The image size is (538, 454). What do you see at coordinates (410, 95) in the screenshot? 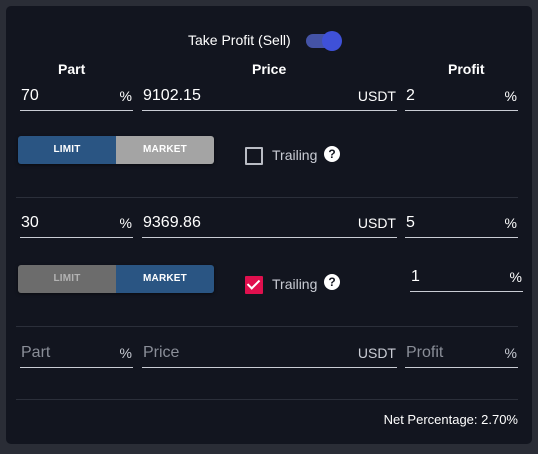
I see `profit-value: 2` at bounding box center [410, 95].